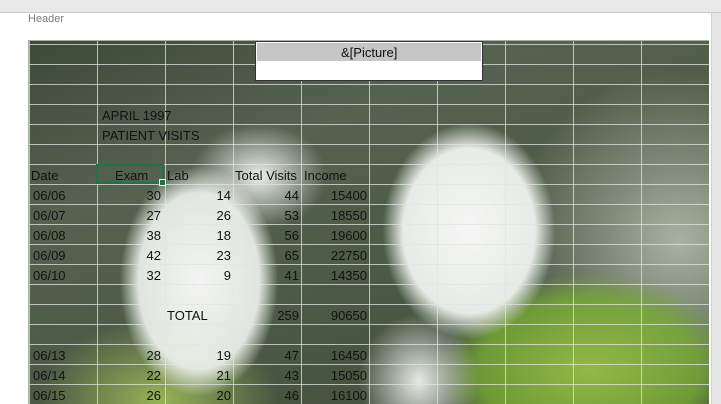 Image resolution: width=721 pixels, height=404 pixels. What do you see at coordinates (198, 196) in the screenshot?
I see `lab-cell: 14` at bounding box center [198, 196].